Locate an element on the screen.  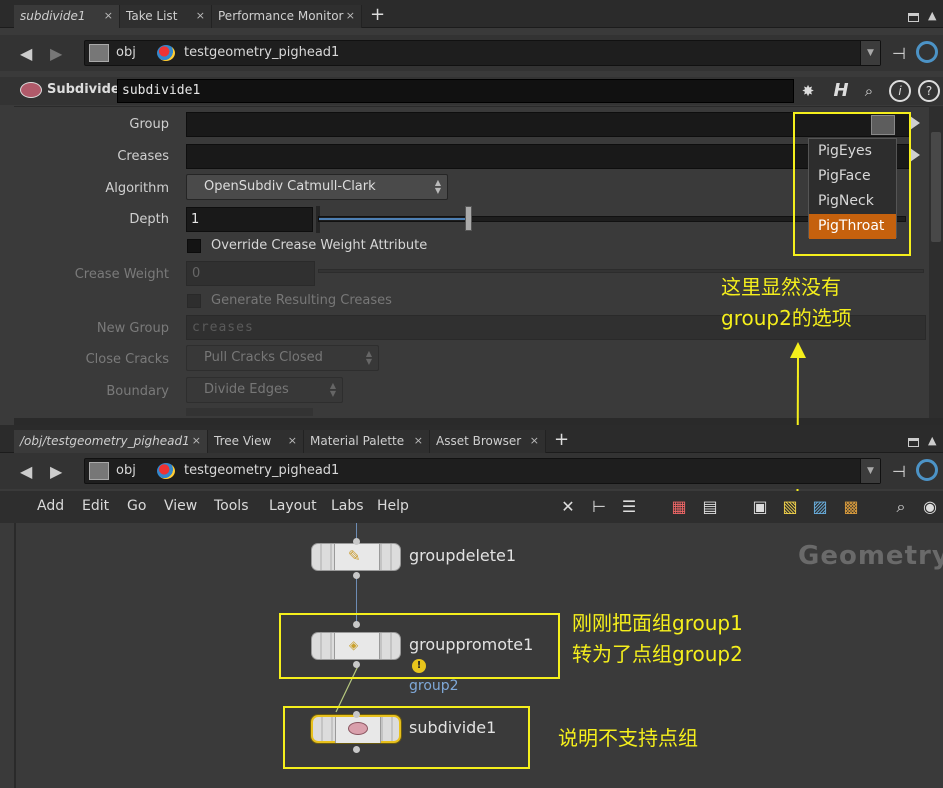
close-cracks-menu: Pull Cracks Closed ▲ ▼ is located at coordinates (282, 358).